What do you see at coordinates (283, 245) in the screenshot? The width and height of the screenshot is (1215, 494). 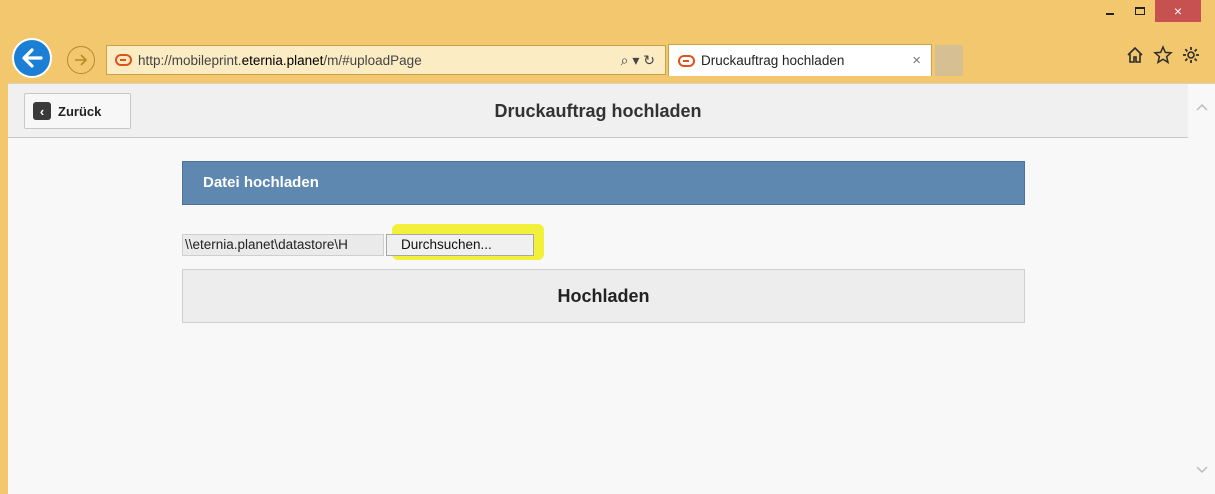 I see `file-path-field: \\eternia.planet\datastore\H` at bounding box center [283, 245].